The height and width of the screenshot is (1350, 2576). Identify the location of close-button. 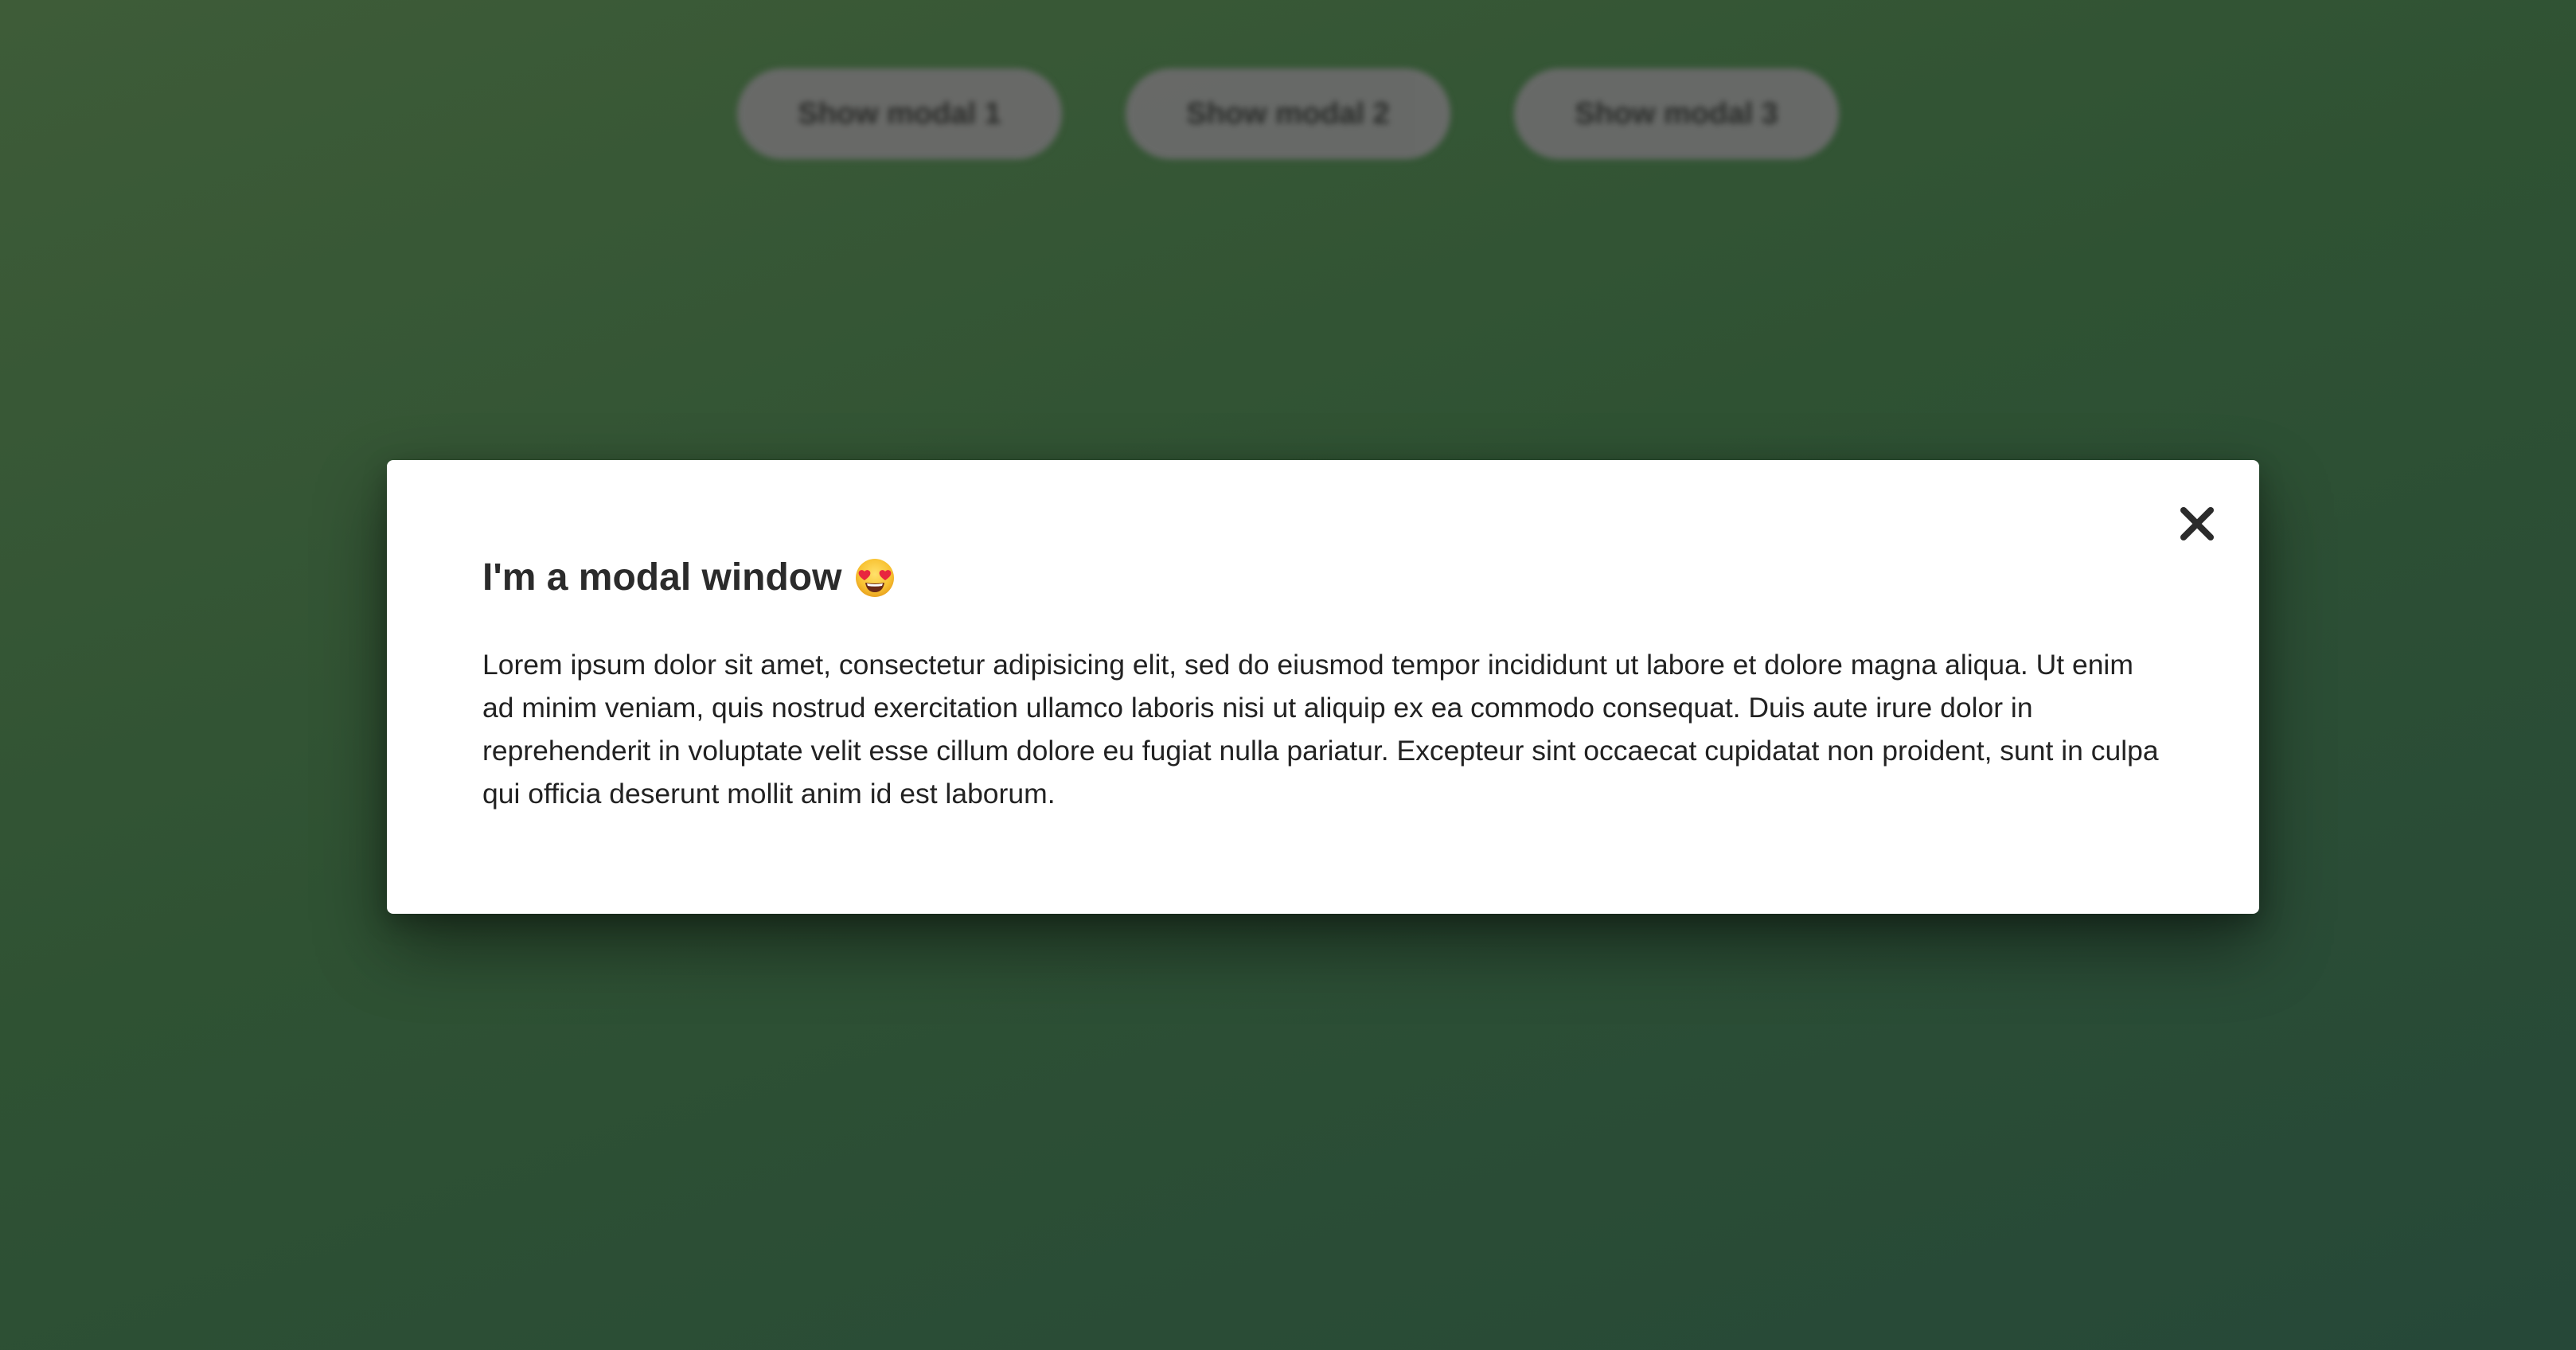
(2197, 523).